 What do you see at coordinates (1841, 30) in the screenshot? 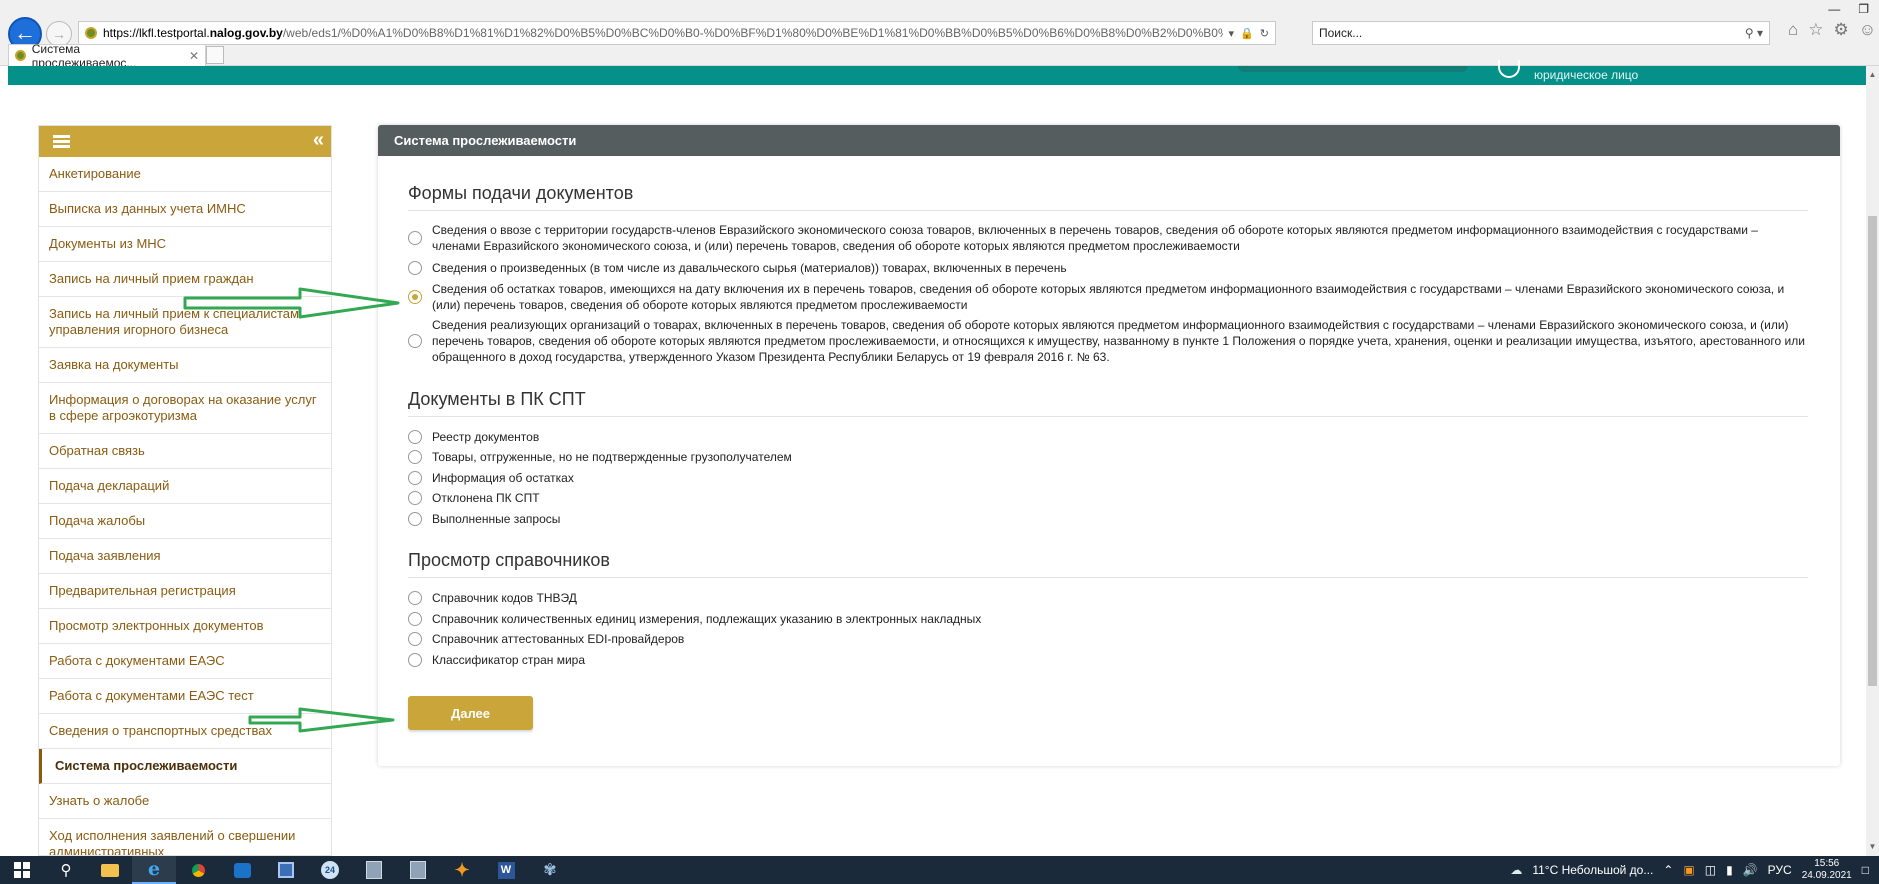
I see `gear-icon: ⚙` at bounding box center [1841, 30].